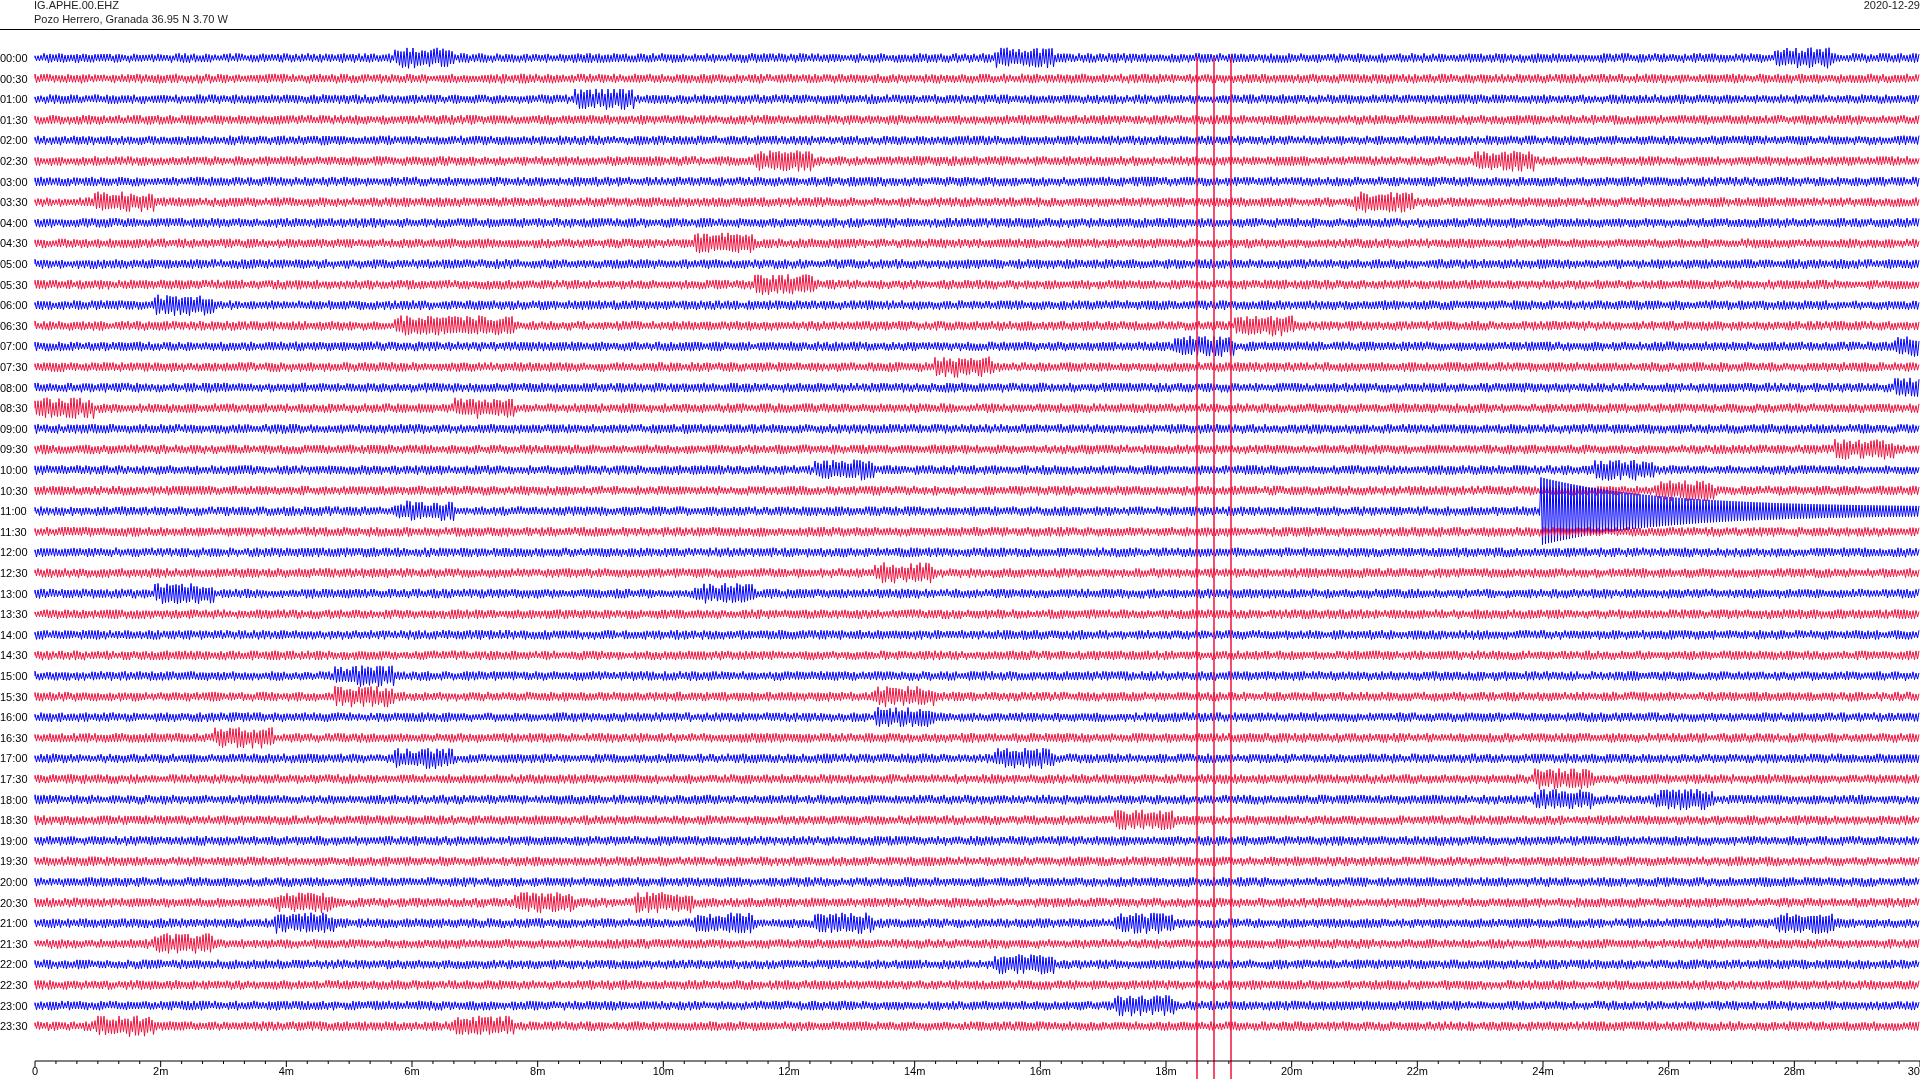 The image size is (1920, 1080). I want to click on axis-label: 16m, so click(1040, 1071).